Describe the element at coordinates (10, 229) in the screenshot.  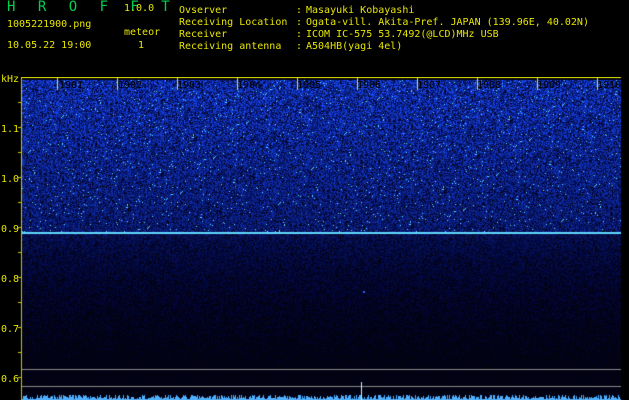
I see `y-tick-label: 0.9` at that location.